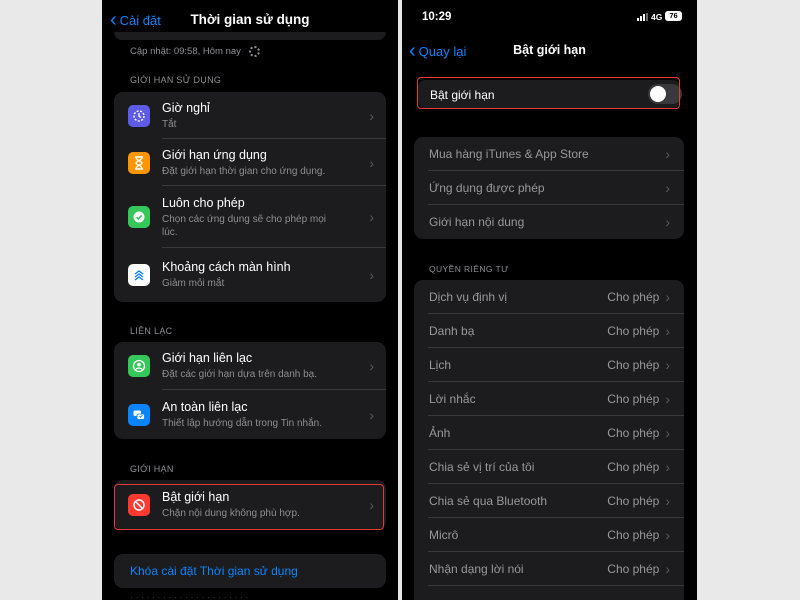 The image size is (800, 600). I want to click on hourglass-icon, so click(139, 162).